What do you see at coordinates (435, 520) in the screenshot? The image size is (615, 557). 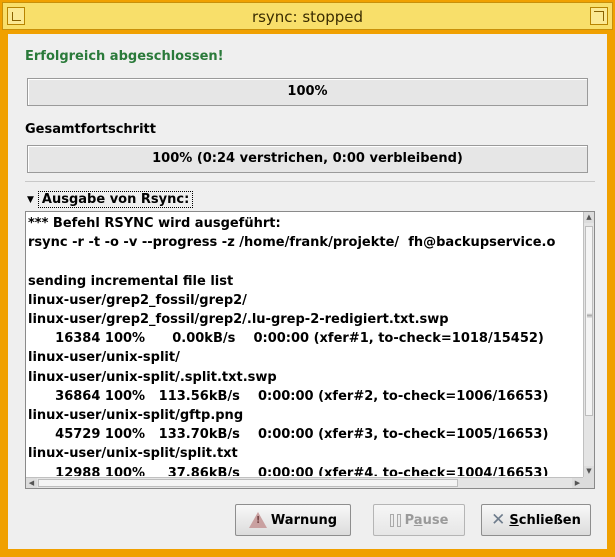 I see `pause-label-post: use` at bounding box center [435, 520].